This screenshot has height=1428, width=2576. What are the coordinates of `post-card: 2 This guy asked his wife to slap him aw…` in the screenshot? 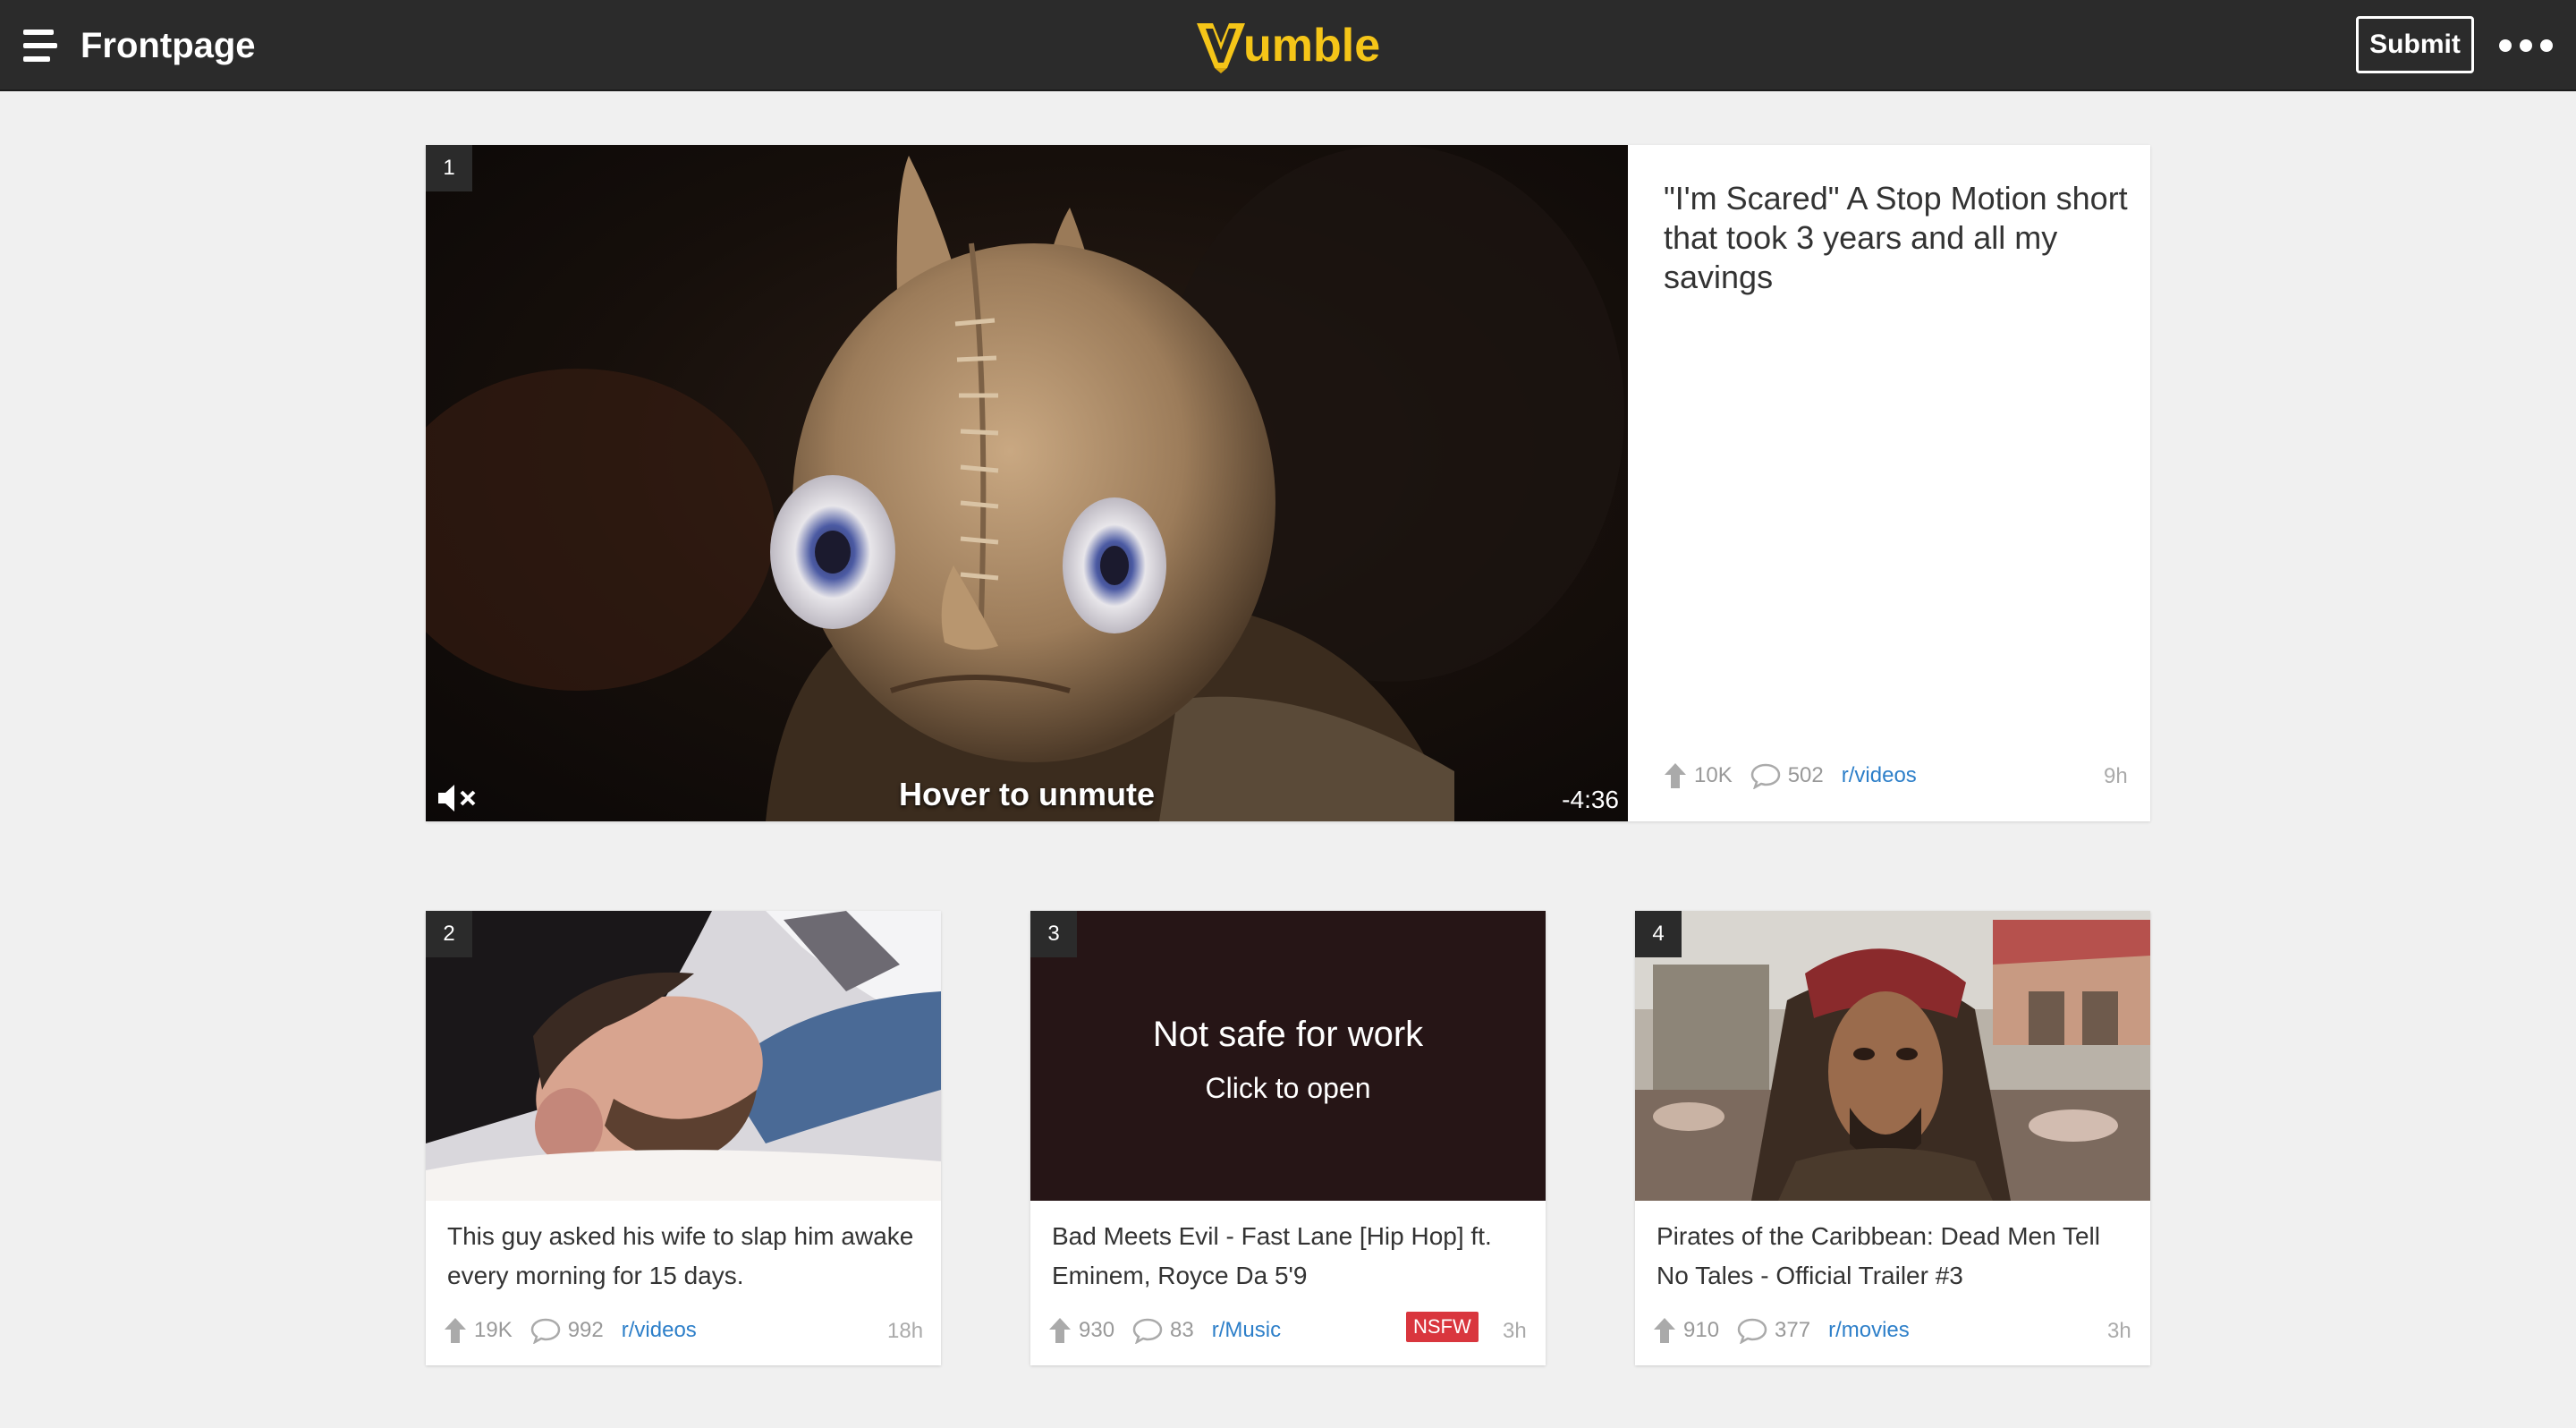 It's located at (683, 1138).